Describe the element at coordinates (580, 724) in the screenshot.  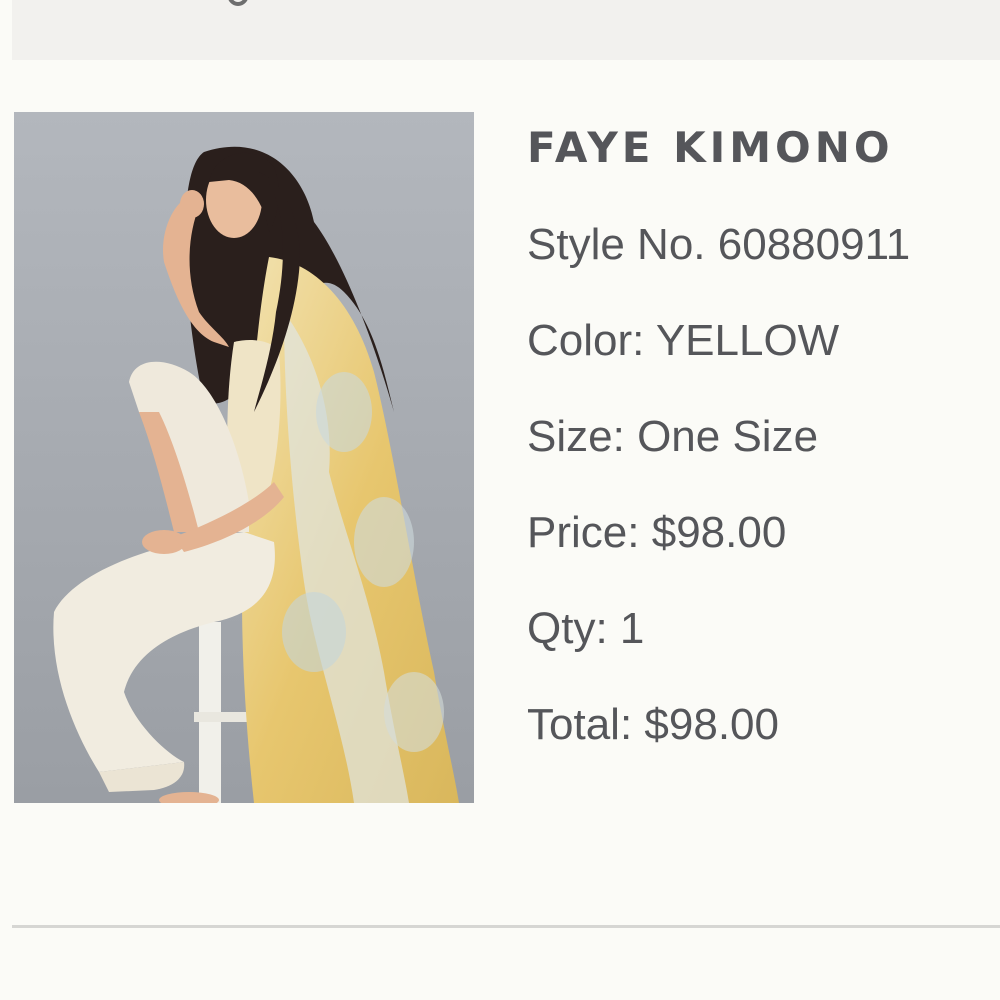
I see `total-label: Total:` at that location.